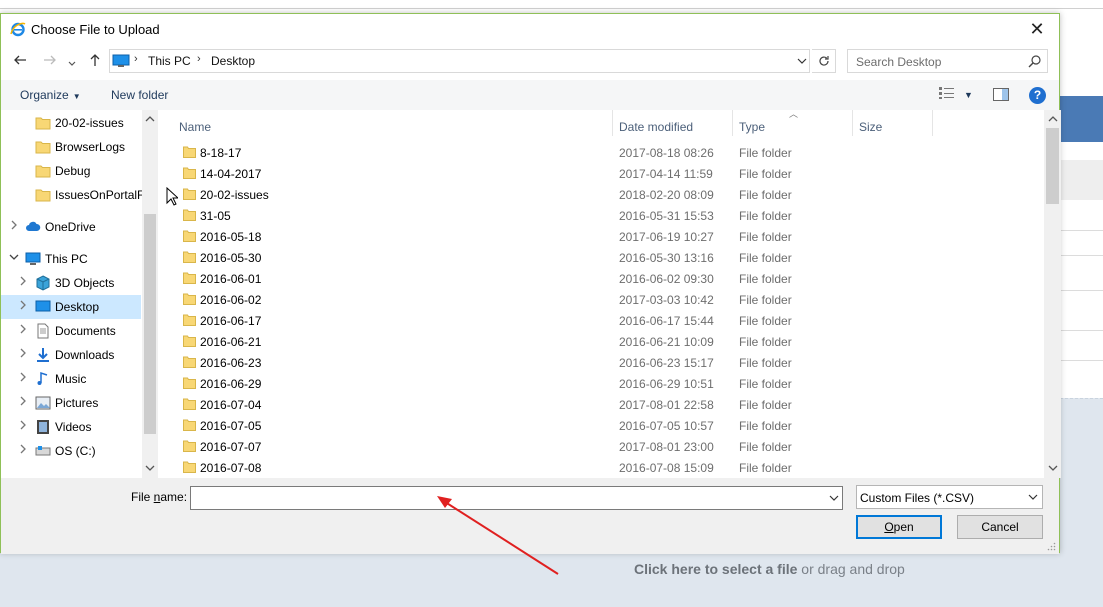  What do you see at coordinates (74, 195) in the screenshot?
I see `nav-item: IssuesOnPortalFi` at bounding box center [74, 195].